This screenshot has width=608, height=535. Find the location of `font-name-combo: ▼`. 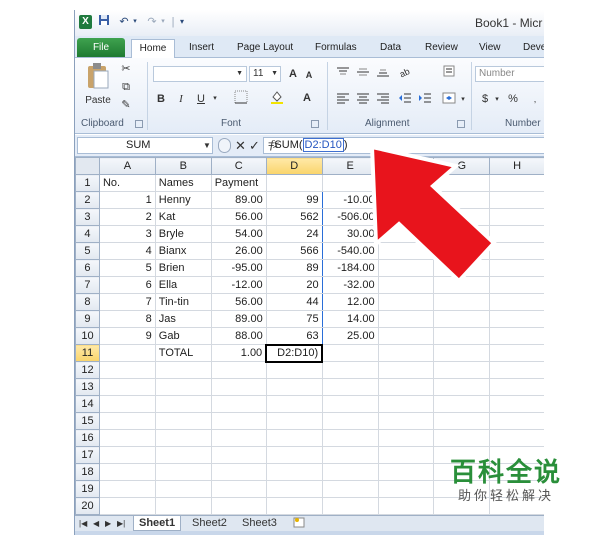

font-name-combo: ▼ is located at coordinates (200, 74).